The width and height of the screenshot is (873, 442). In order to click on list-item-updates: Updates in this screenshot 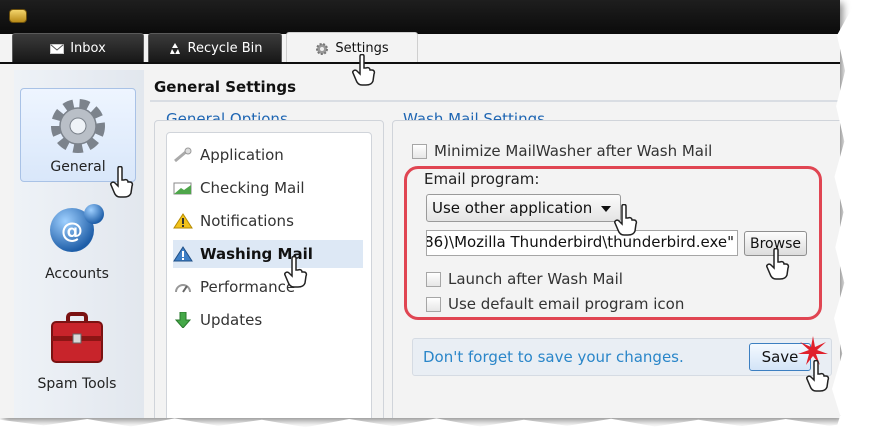, I will do `click(268, 320)`.